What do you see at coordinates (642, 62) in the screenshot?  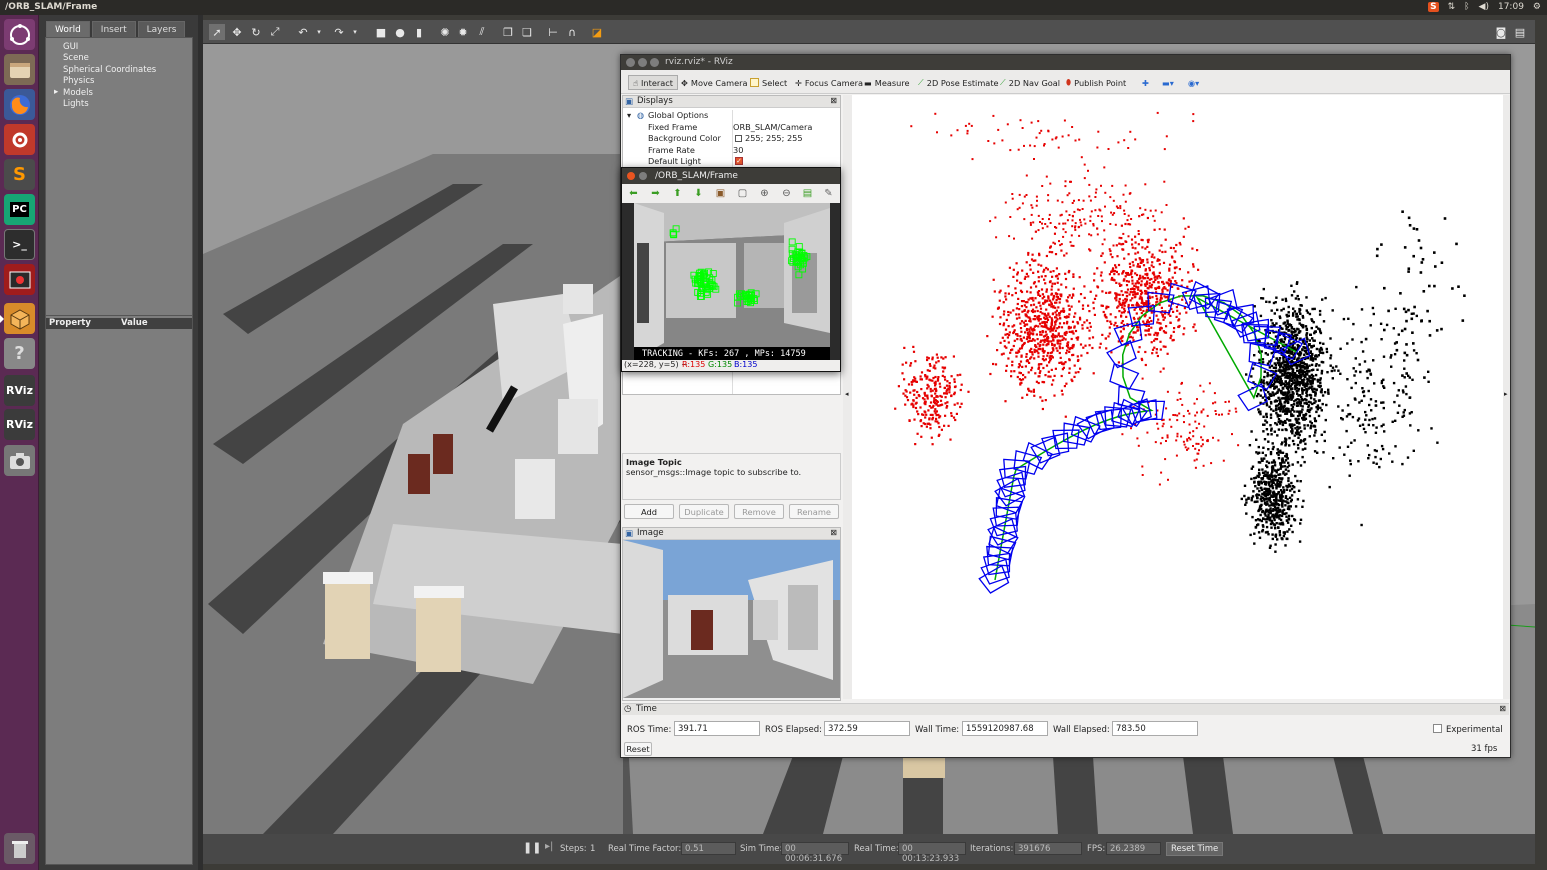 I see `minimize-icon` at bounding box center [642, 62].